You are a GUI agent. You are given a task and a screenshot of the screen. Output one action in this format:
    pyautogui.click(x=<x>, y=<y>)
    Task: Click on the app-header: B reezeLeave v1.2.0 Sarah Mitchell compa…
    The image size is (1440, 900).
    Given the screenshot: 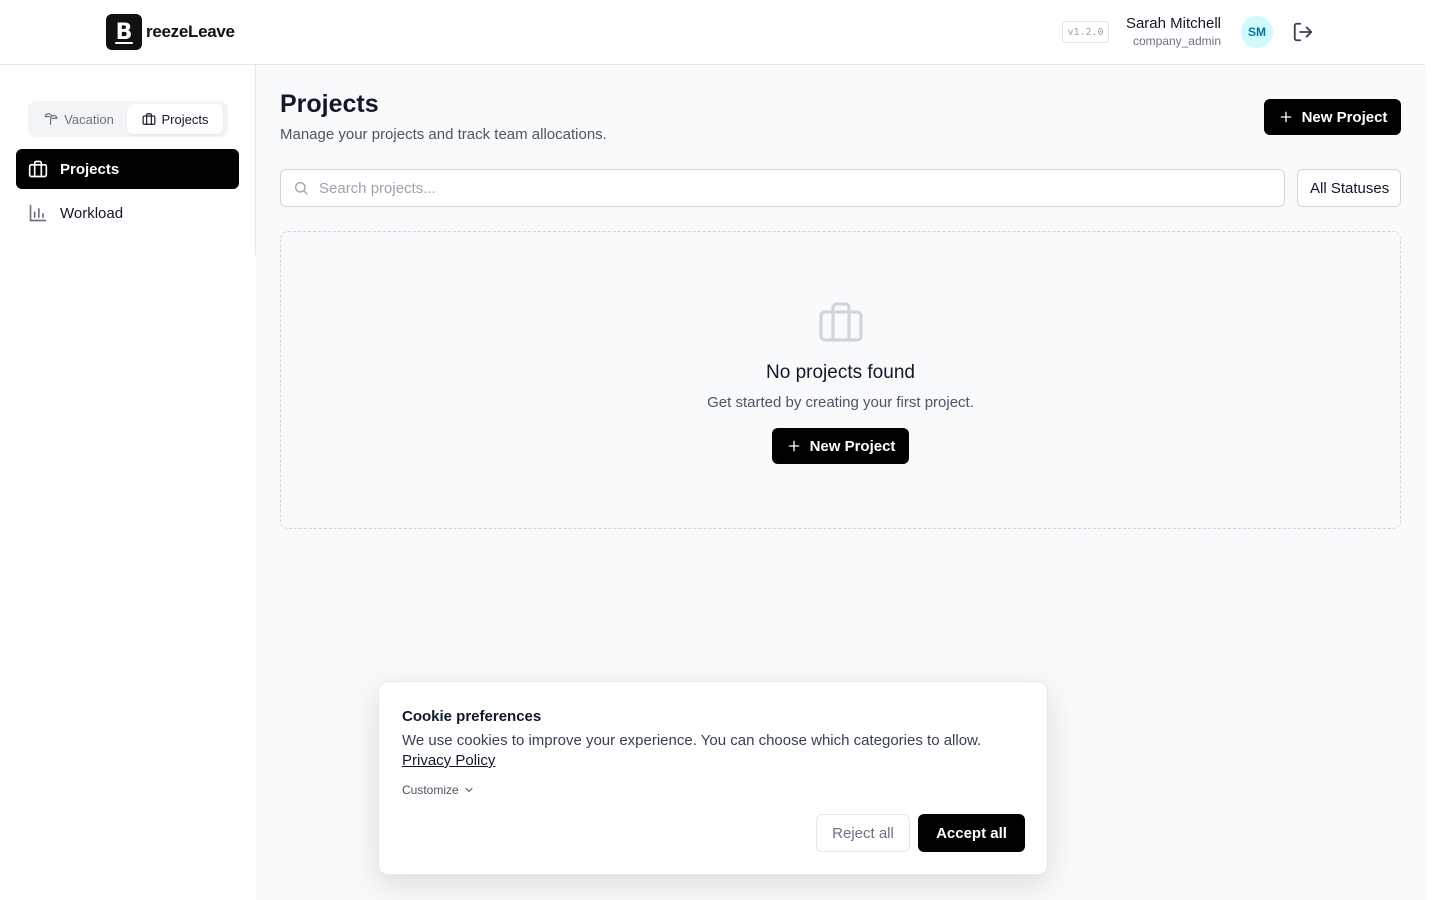 What is the action you would take?
    pyautogui.click(x=712, y=32)
    